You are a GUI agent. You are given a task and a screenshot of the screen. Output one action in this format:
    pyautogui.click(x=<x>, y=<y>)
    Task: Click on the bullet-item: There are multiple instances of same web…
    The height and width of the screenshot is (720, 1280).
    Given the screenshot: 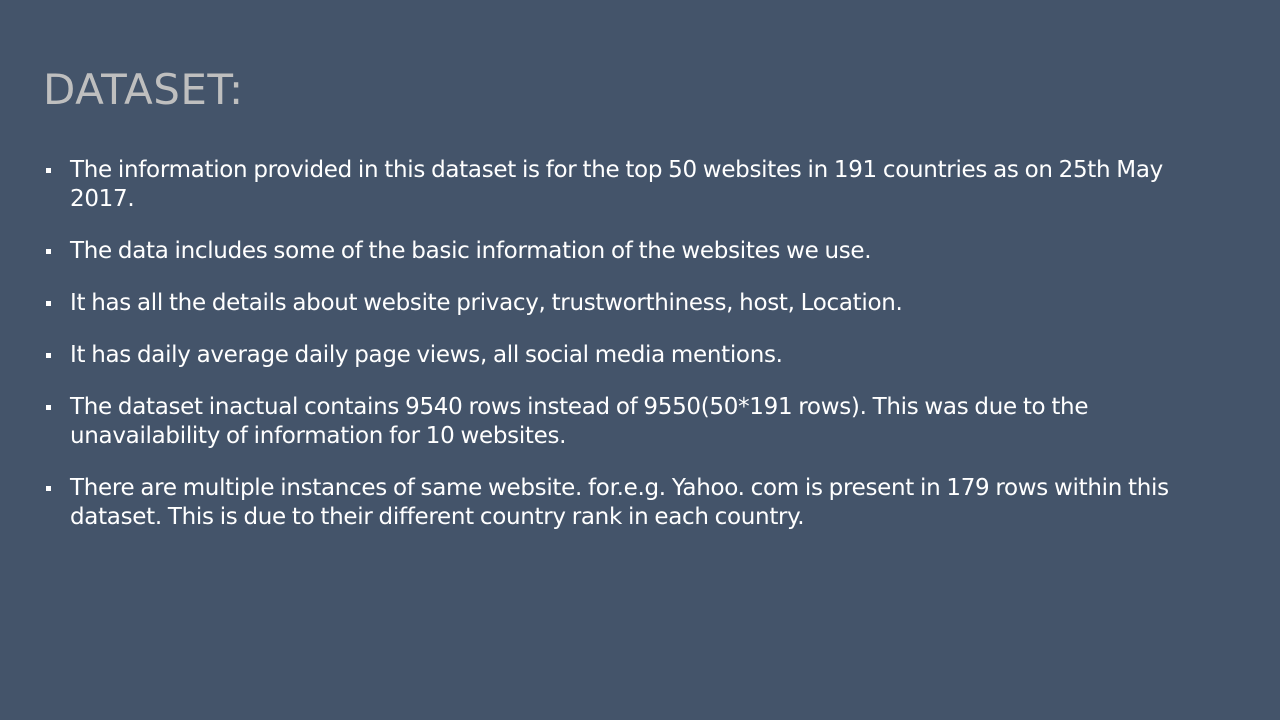 What is the action you would take?
    pyautogui.click(x=621, y=503)
    